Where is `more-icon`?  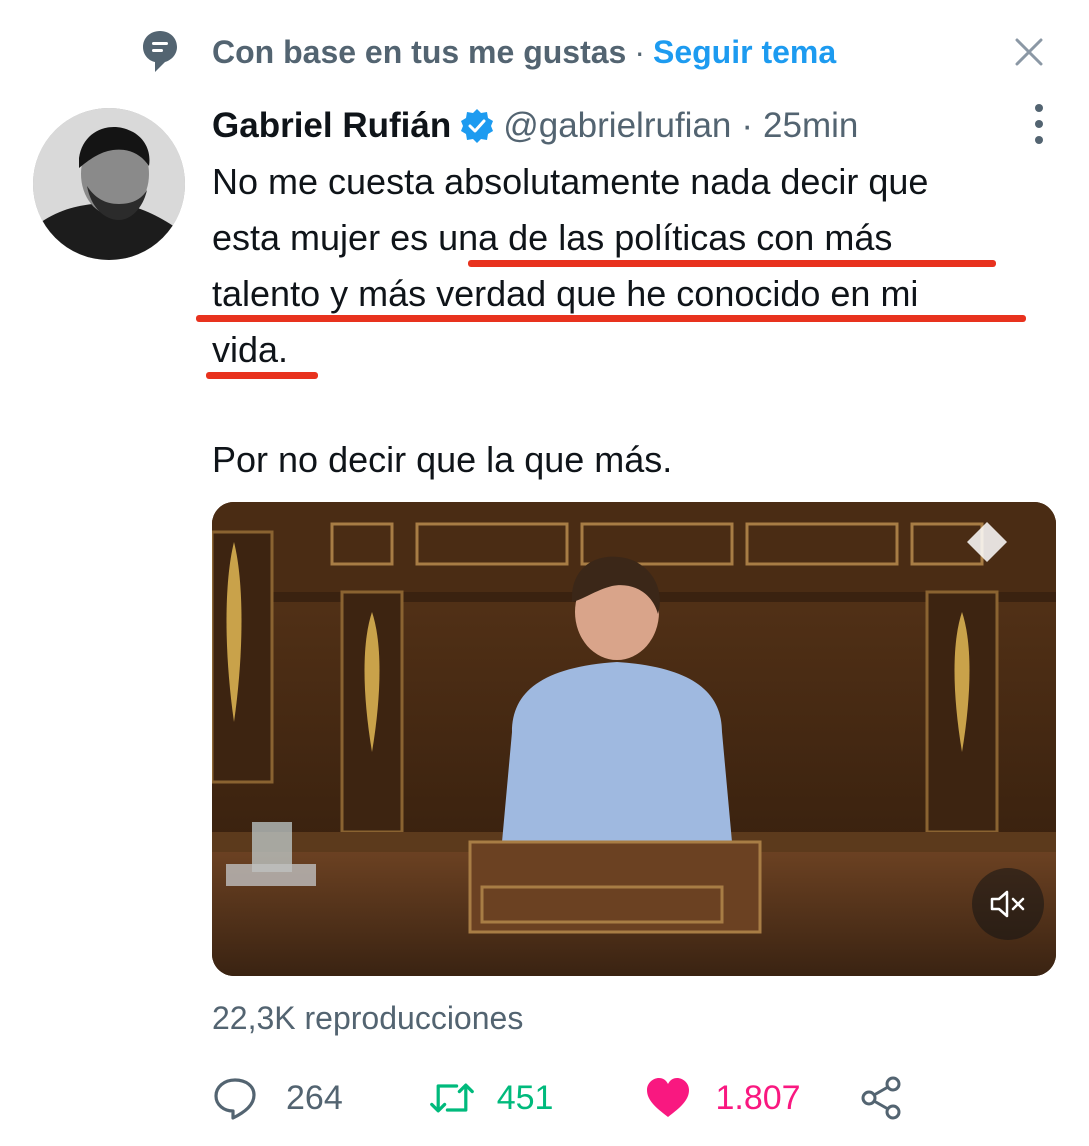
more-icon is located at coordinates (1039, 124).